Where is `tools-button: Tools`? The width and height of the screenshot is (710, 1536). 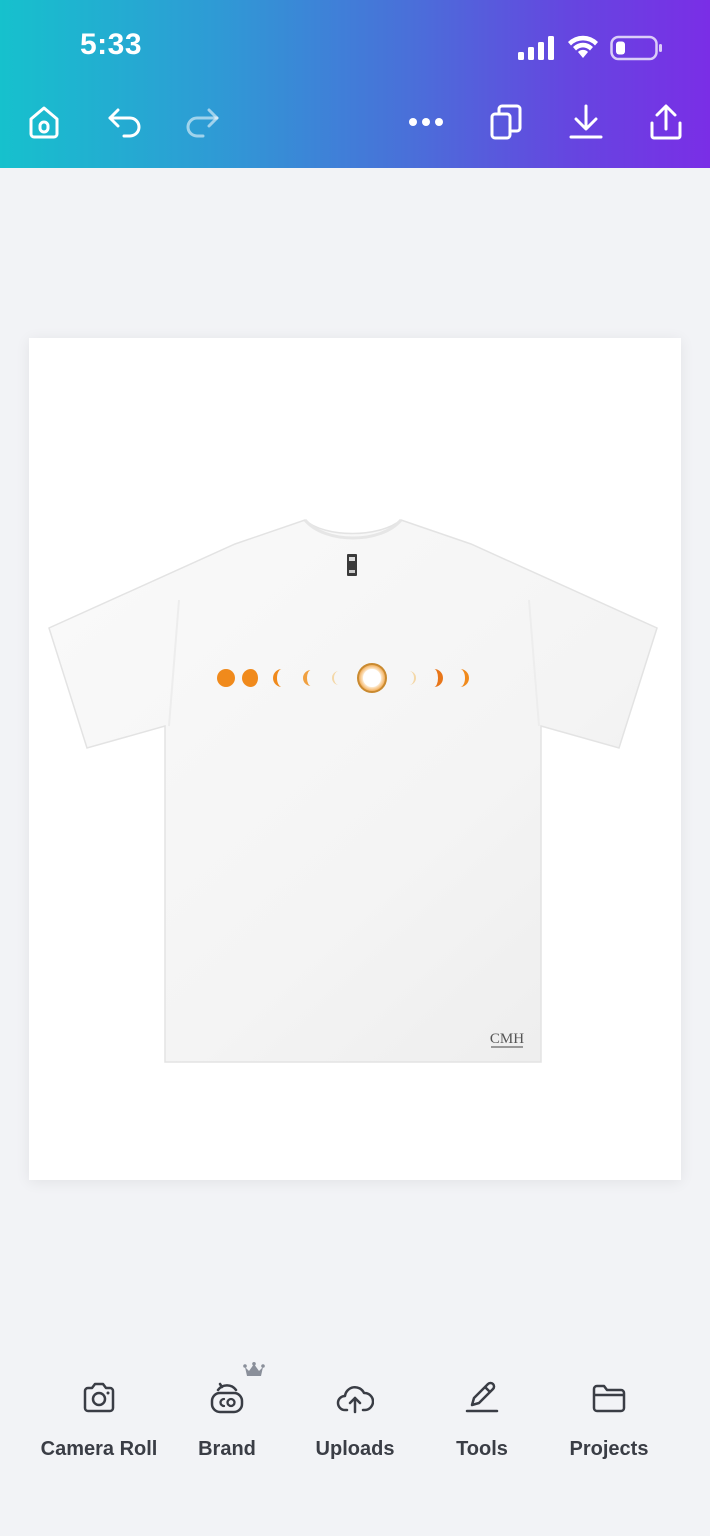
tools-button: Tools is located at coordinates (482, 1423).